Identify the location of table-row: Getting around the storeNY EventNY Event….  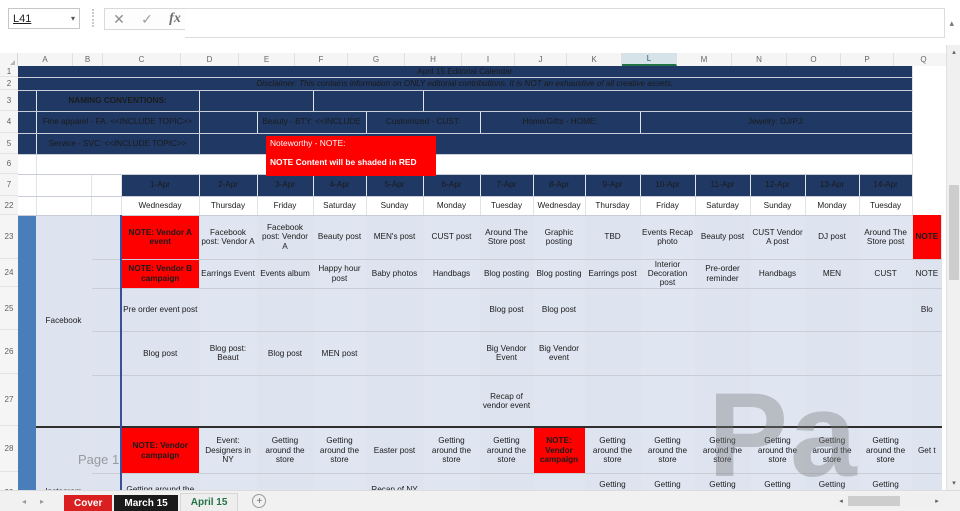
(480, 481).